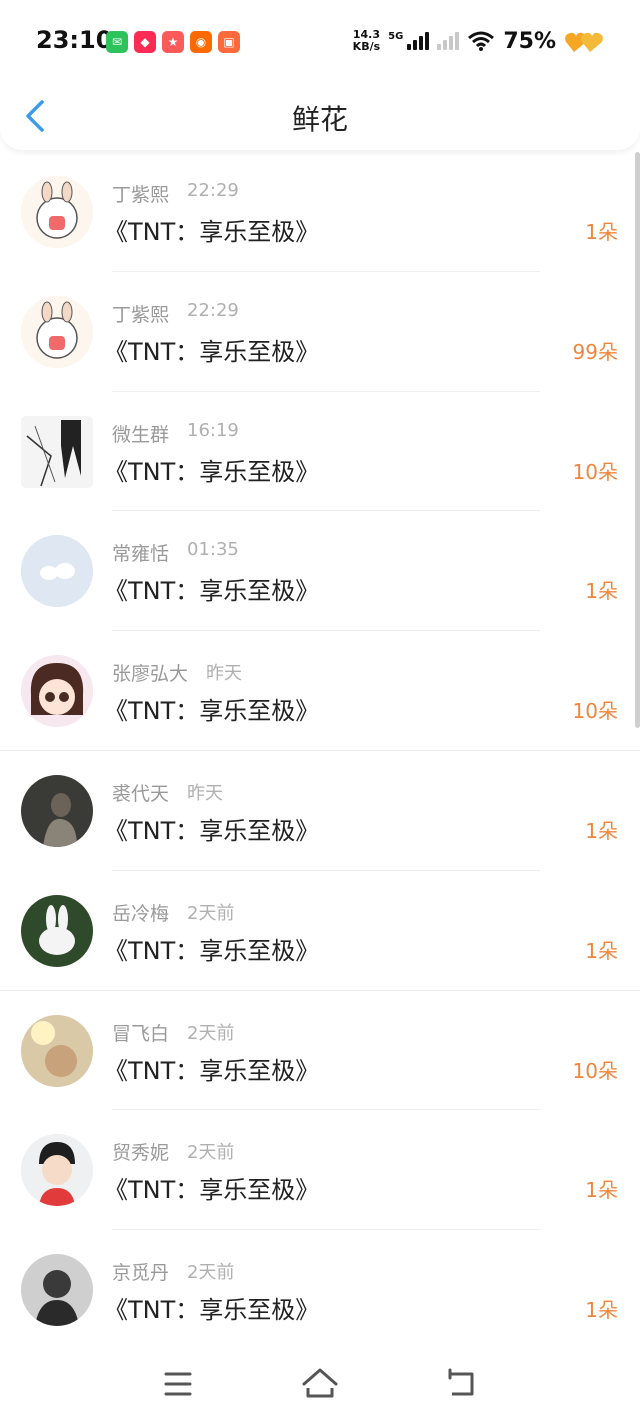 This screenshot has width=640, height=1422. Describe the element at coordinates (141, 1033) in the screenshot. I see `sender-name: 冒飞白` at that location.